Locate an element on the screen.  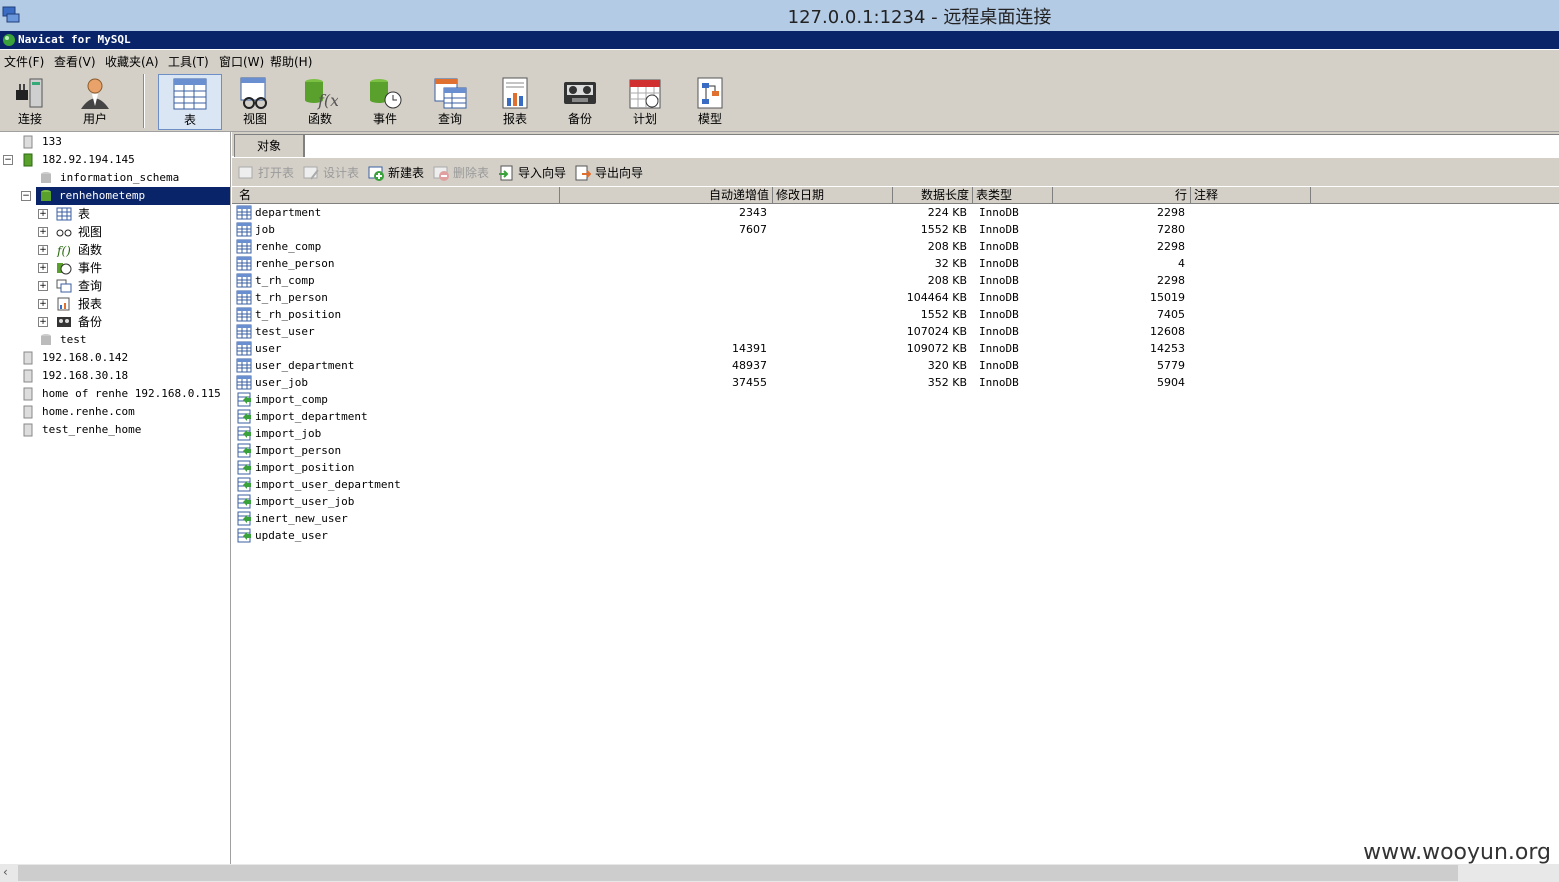
tree-connection-192-168-0-142: 192.168.0.142 is located at coordinates (75, 358).